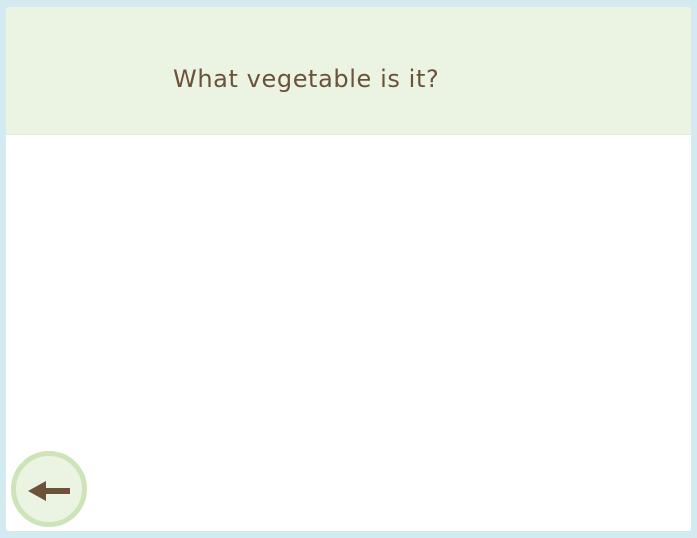 The height and width of the screenshot is (538, 697). I want to click on question-text: What vegetable is it?, so click(306, 79).